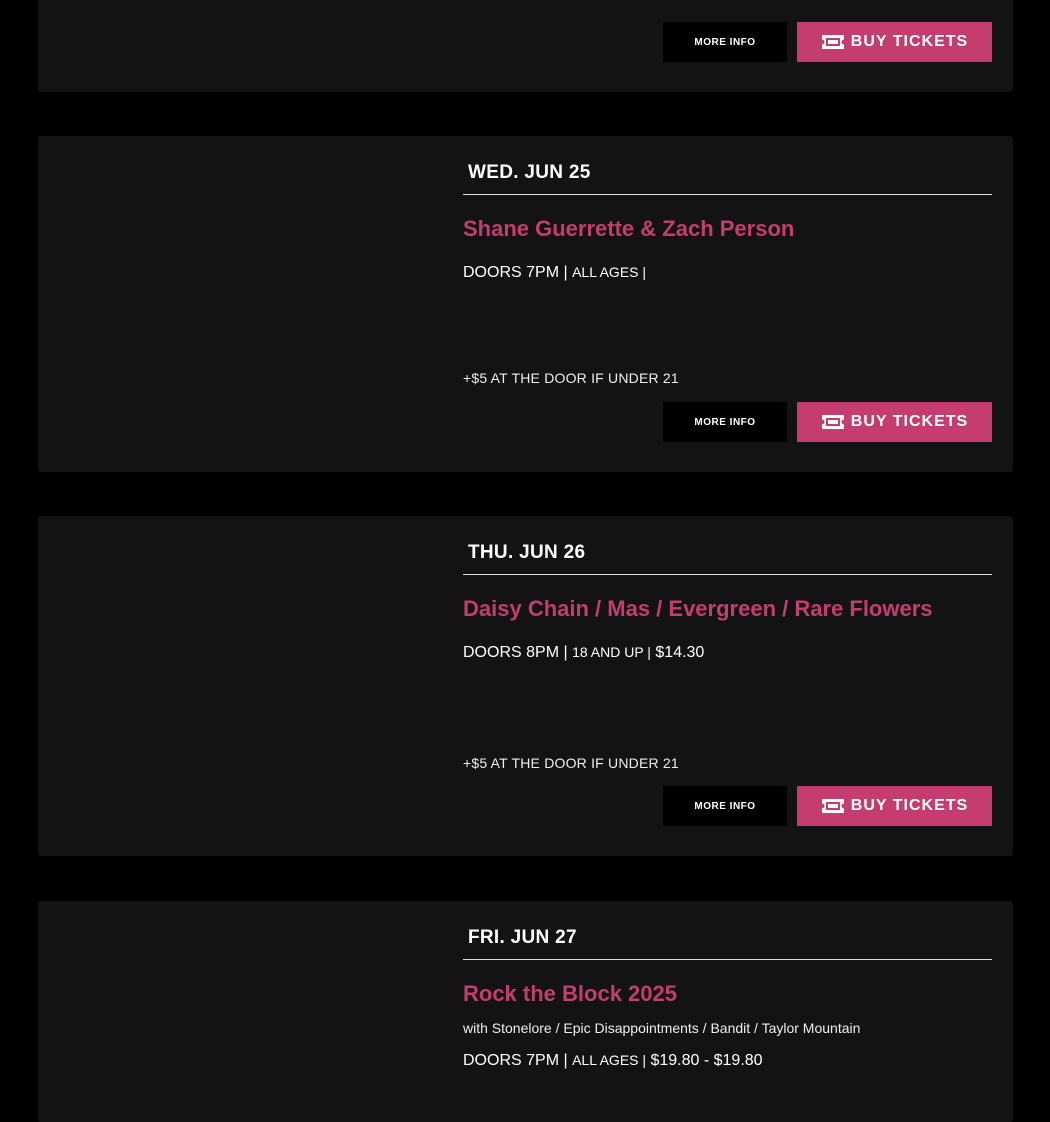  What do you see at coordinates (727, 178) in the screenshot?
I see `event-date-row: WED. JUN 25` at bounding box center [727, 178].